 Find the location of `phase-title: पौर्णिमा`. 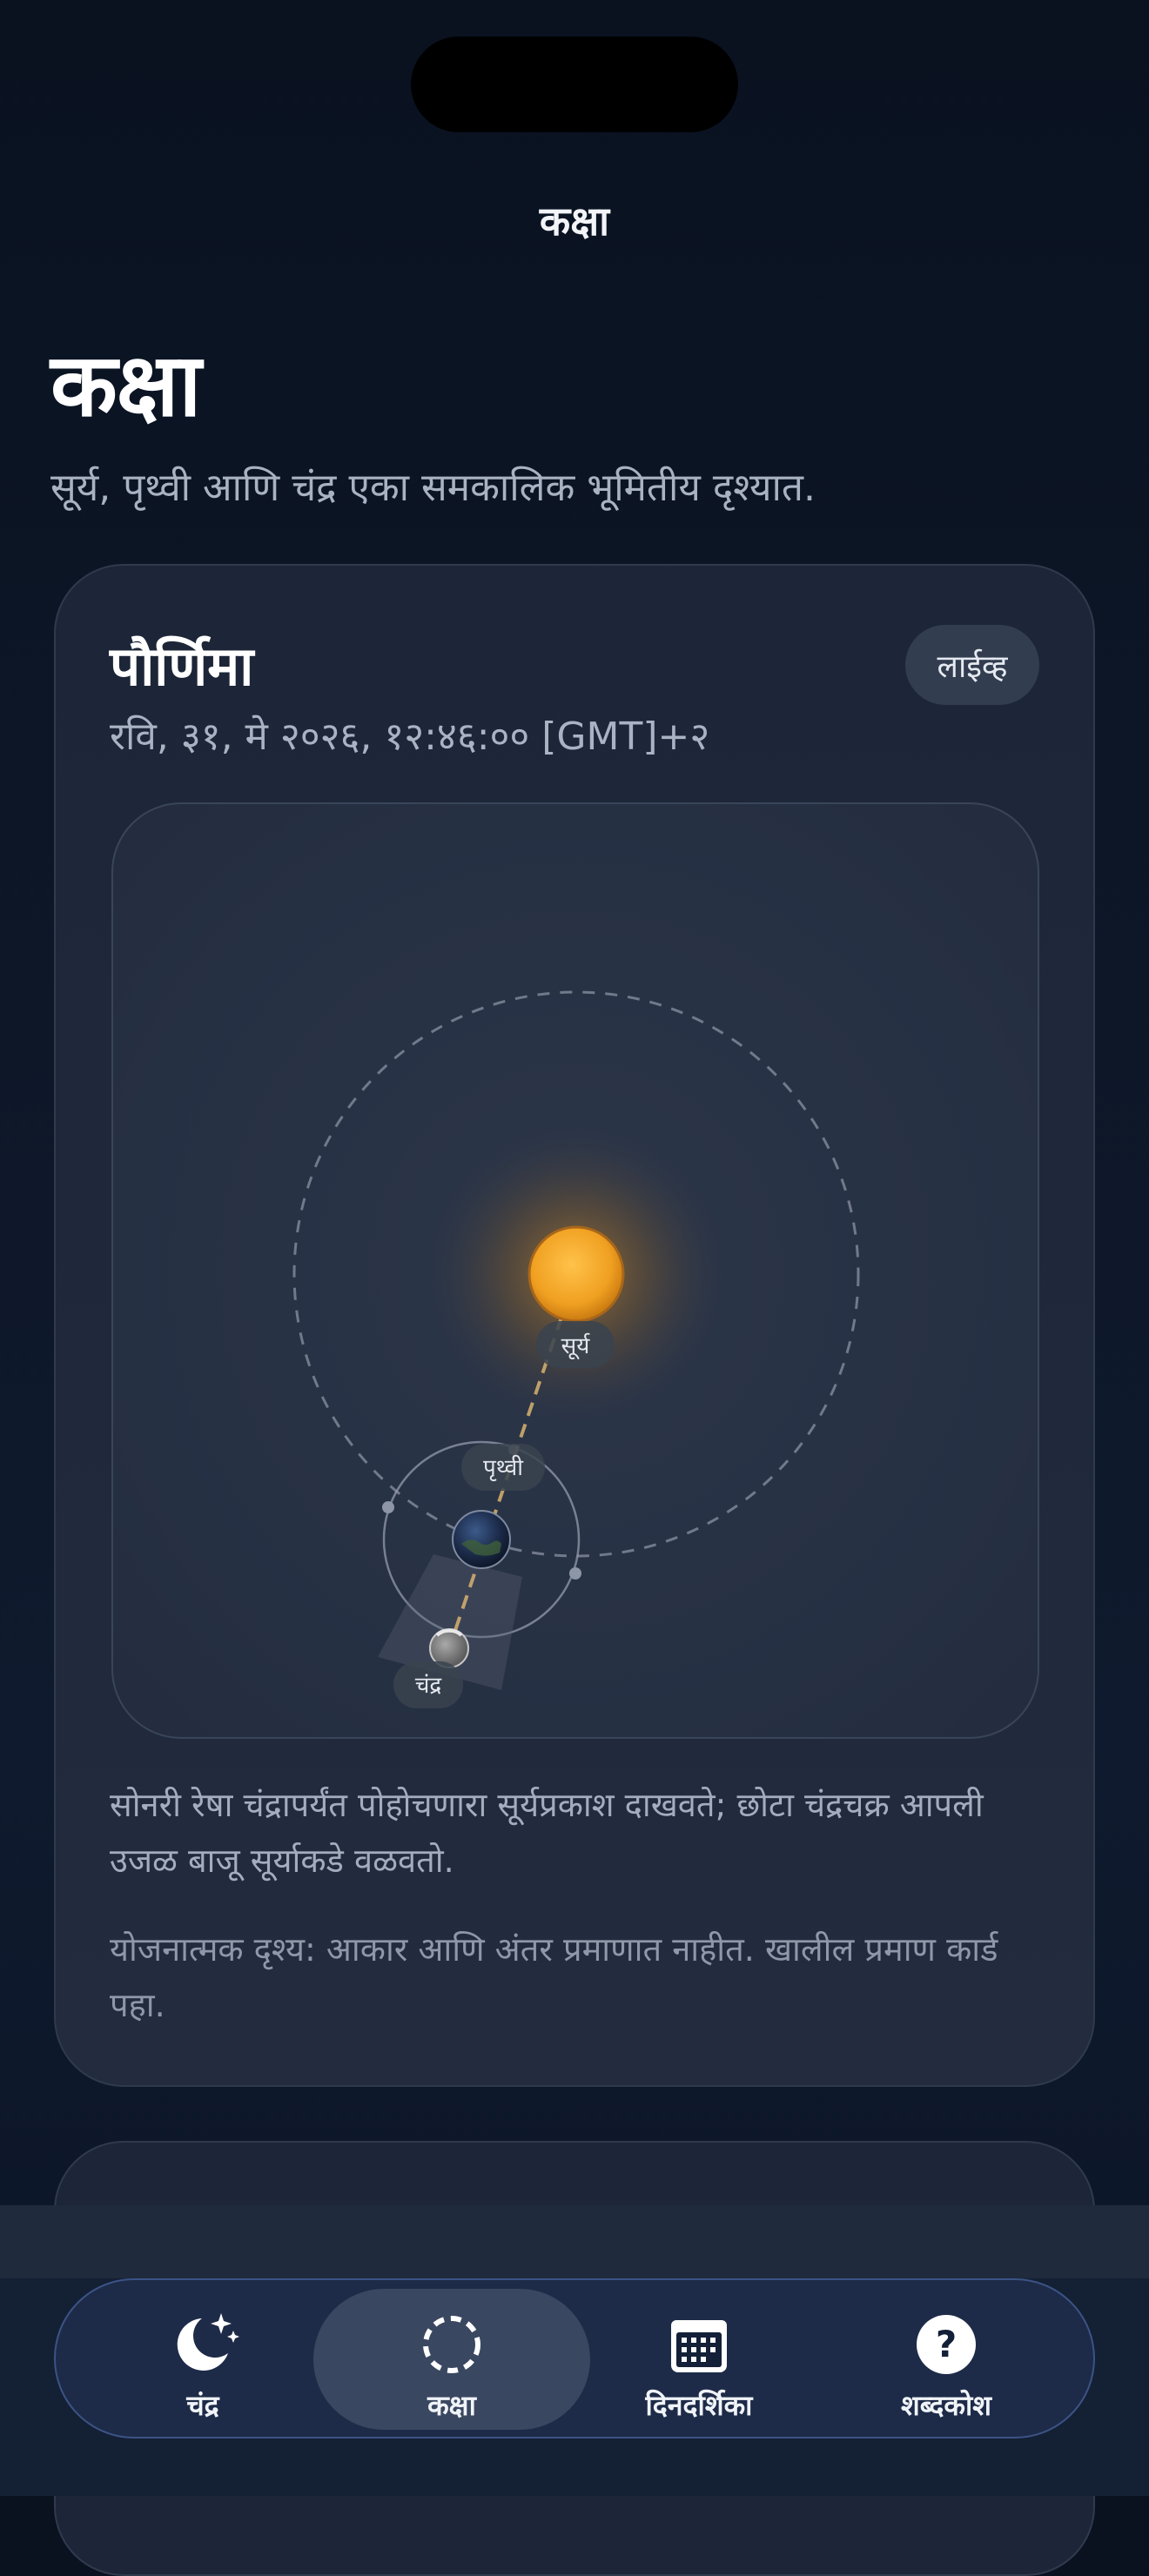

phase-title: पौर्णिमा is located at coordinates (182, 666).